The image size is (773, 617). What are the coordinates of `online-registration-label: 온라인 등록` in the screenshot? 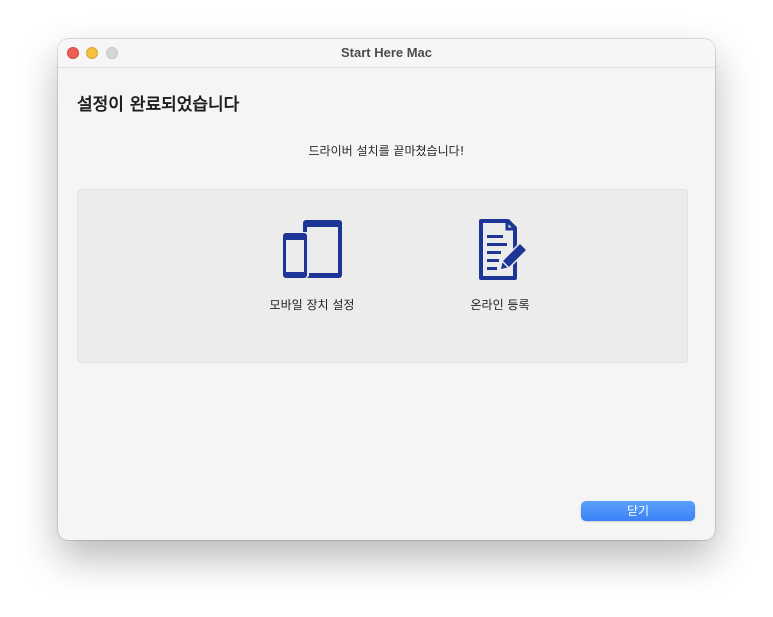 It's located at (500, 305).